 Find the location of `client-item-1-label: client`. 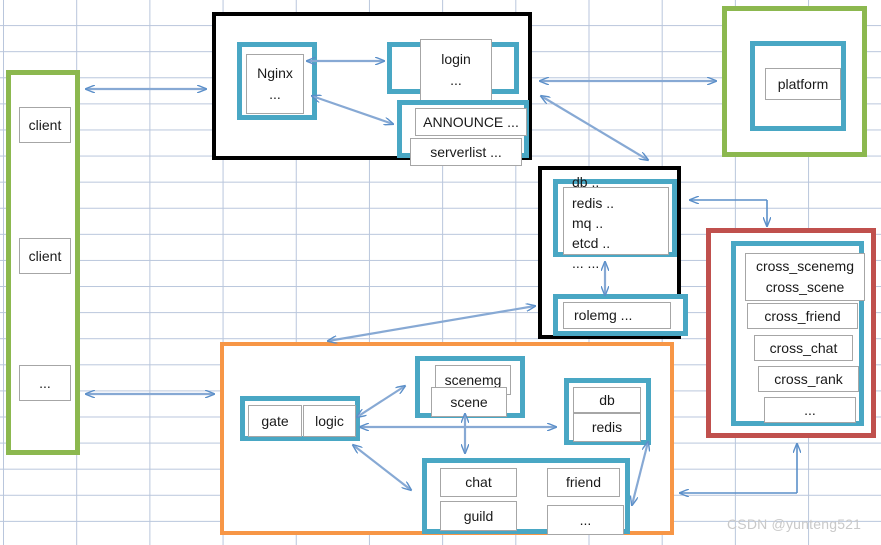

client-item-1-label: client is located at coordinates (45, 124).